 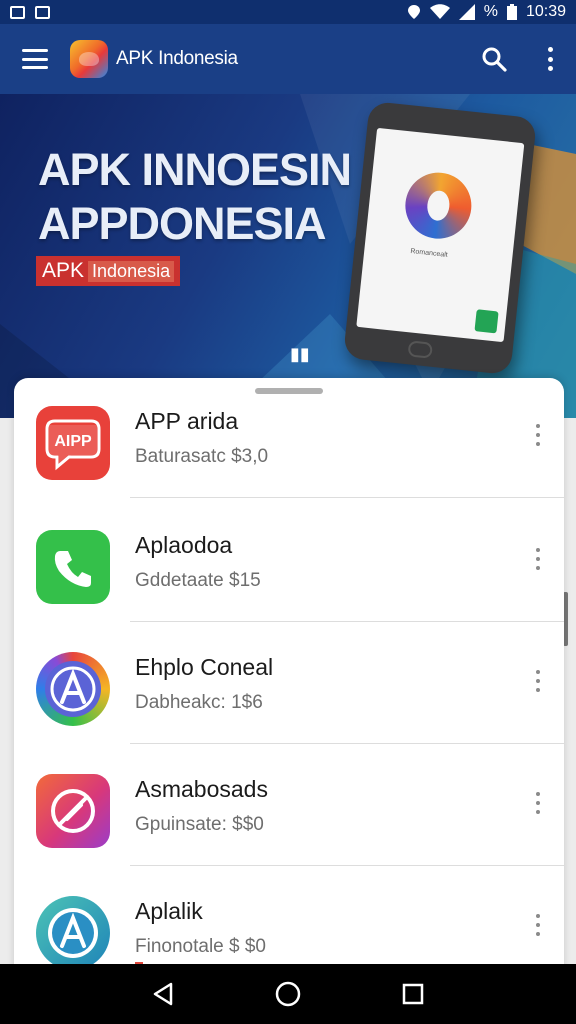 I want to click on wifi-icon, so click(x=439, y=12).